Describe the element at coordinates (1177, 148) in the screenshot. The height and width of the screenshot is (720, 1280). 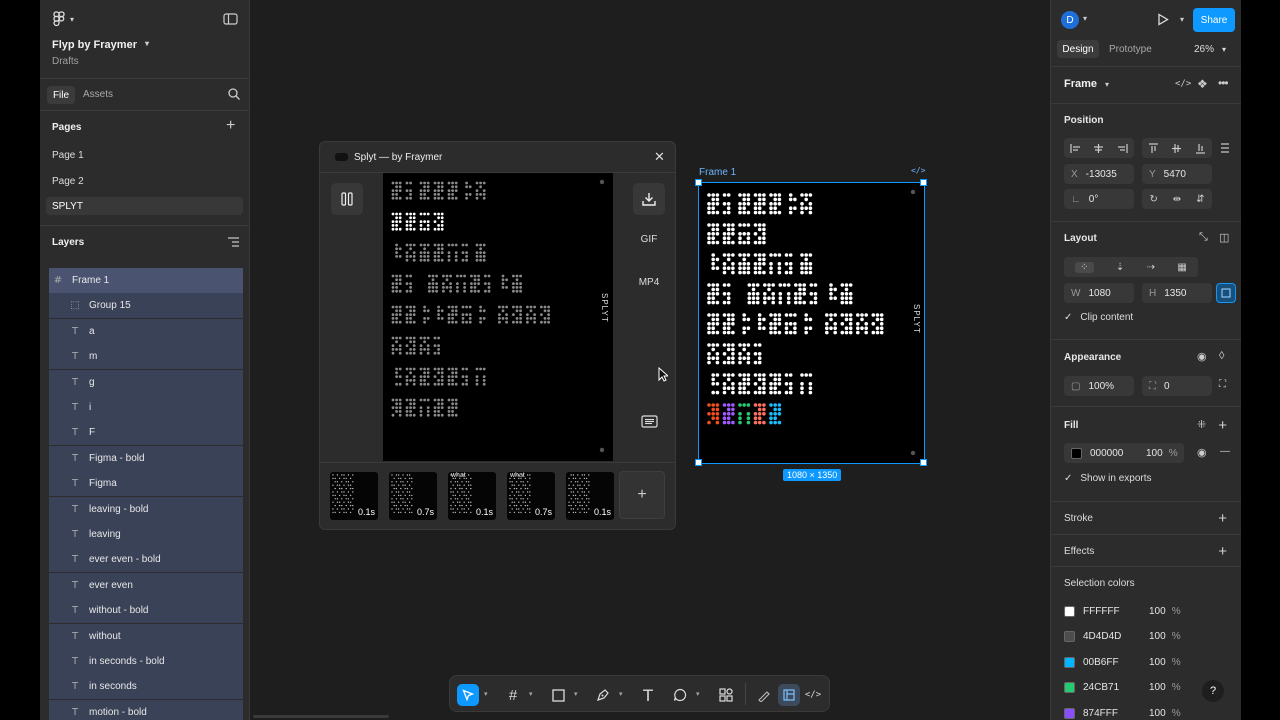
I see `align-middle-icon` at that location.